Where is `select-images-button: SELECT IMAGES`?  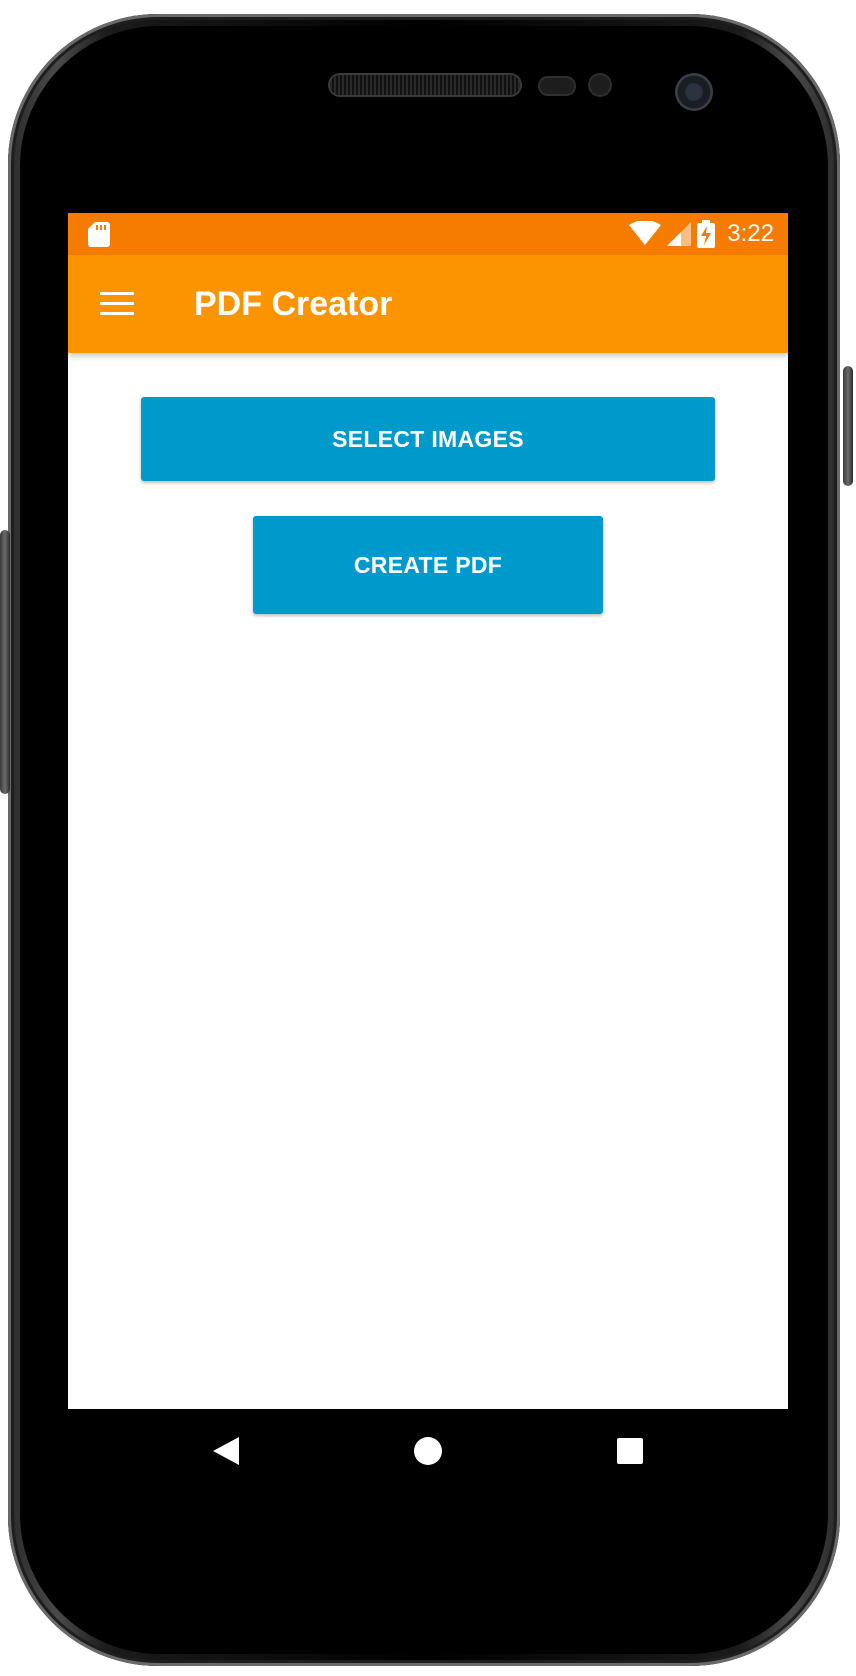
select-images-button: SELECT IMAGES is located at coordinates (428, 439).